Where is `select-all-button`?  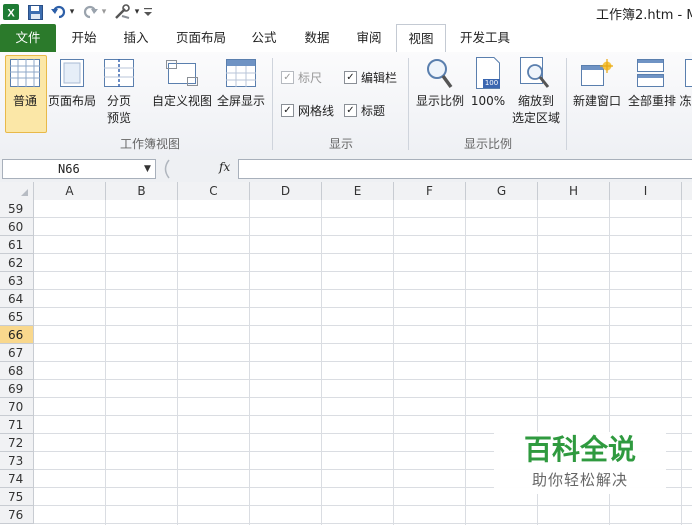
select-all-button is located at coordinates (17, 191).